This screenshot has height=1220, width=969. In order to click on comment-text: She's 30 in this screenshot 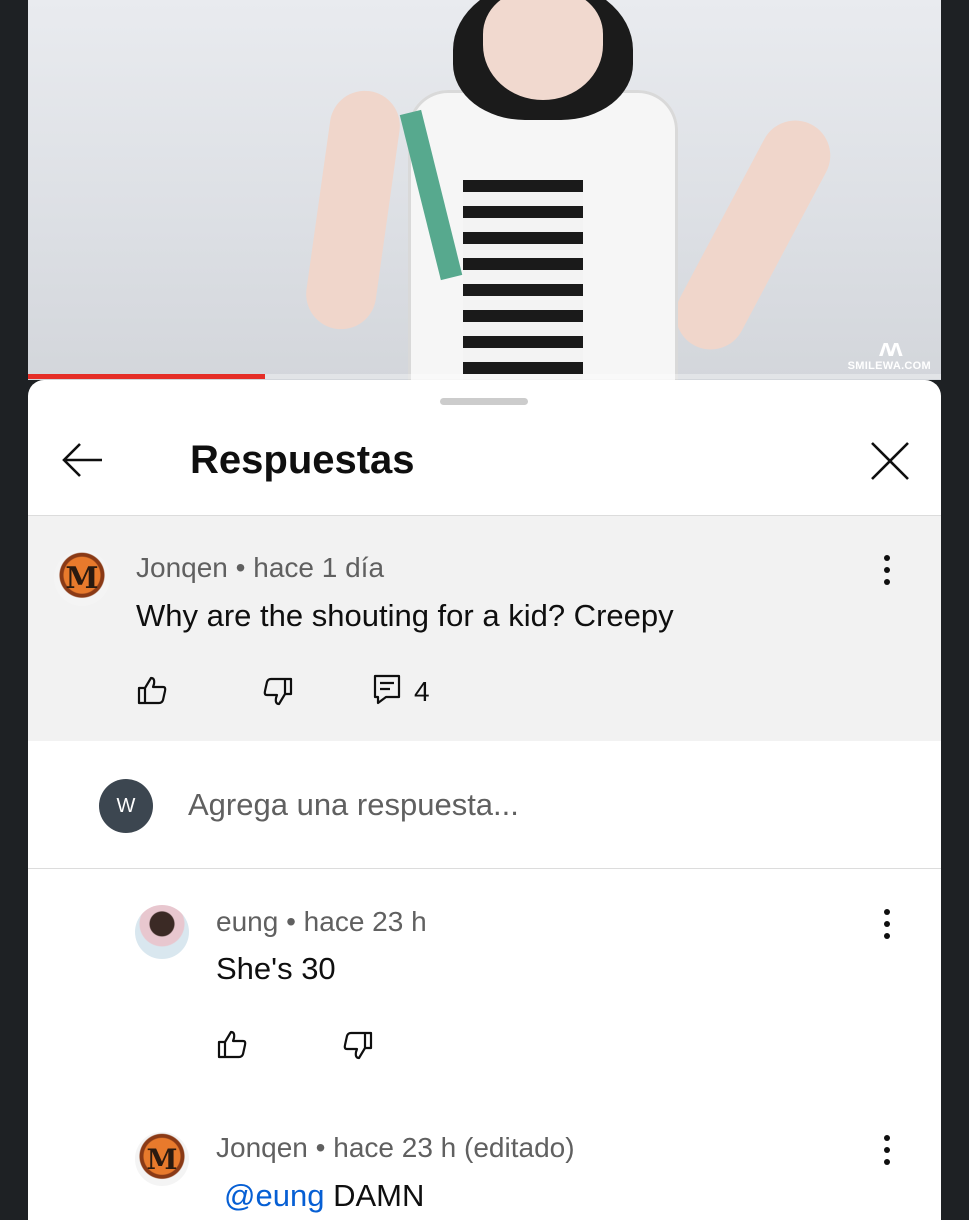, I will do `click(276, 968)`.